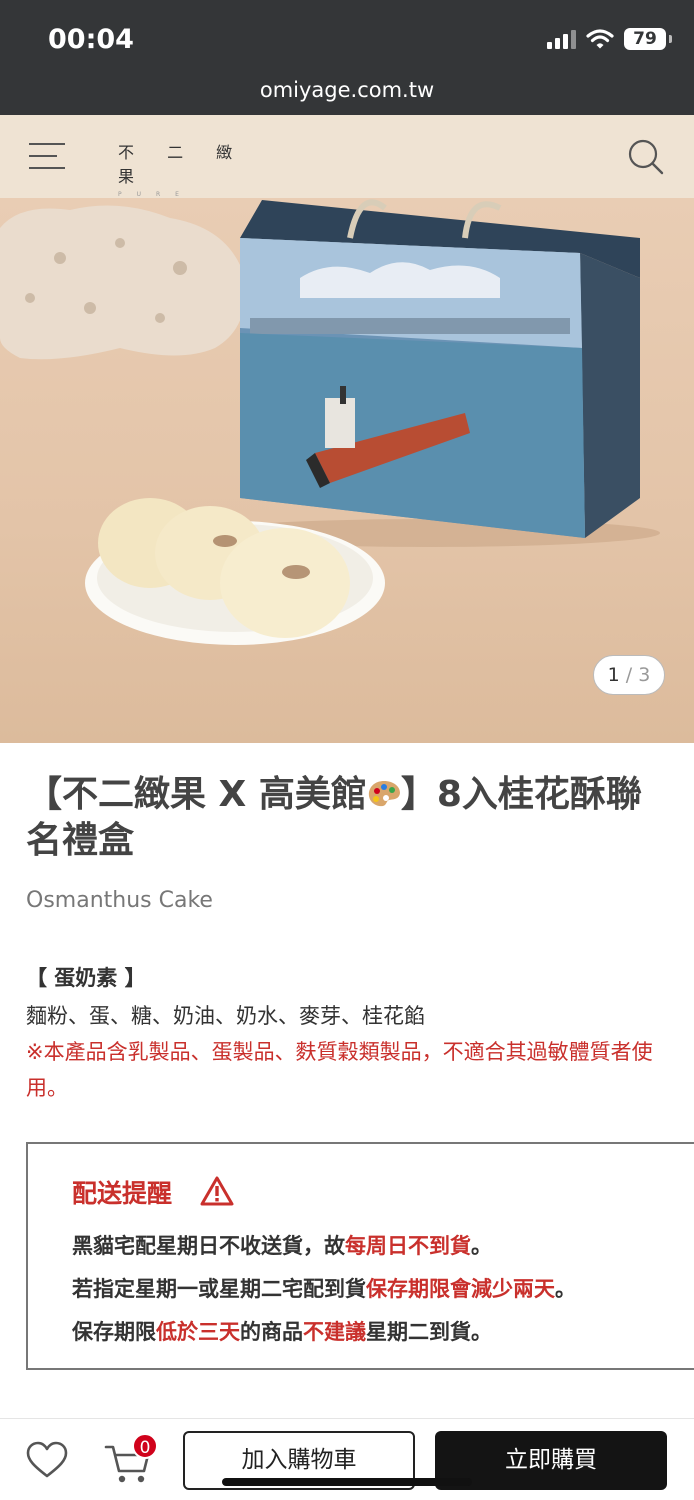  I want to click on diet-tag: 【 蛋奶素 】, so click(86, 978).